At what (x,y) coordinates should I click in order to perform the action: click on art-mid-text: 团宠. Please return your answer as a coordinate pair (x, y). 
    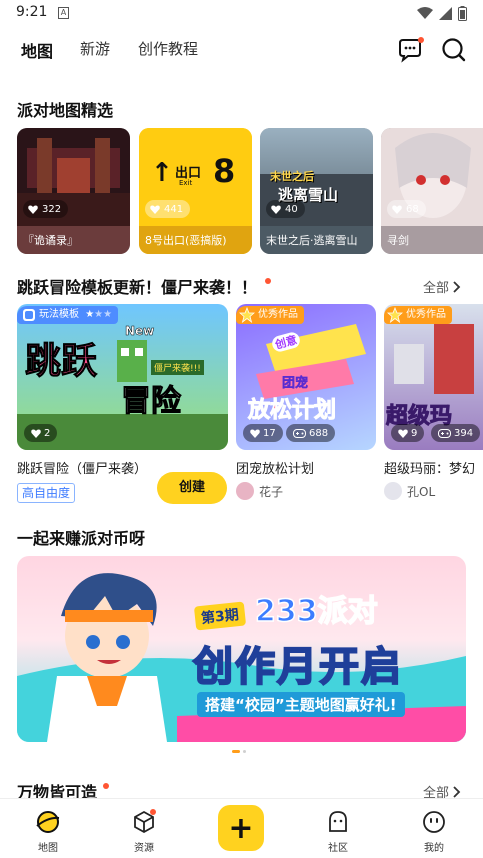
    Looking at the image, I should click on (295, 384).